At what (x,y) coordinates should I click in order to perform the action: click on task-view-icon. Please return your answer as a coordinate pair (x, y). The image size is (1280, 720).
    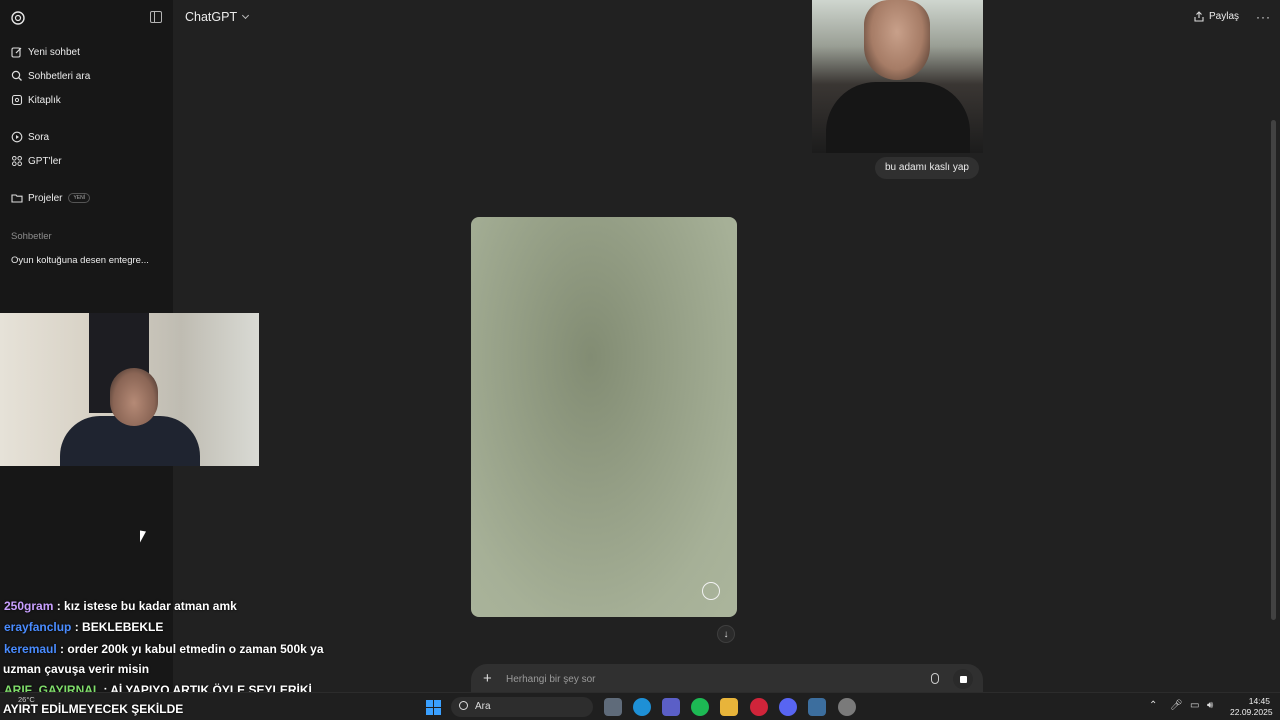
    Looking at the image, I should click on (613, 707).